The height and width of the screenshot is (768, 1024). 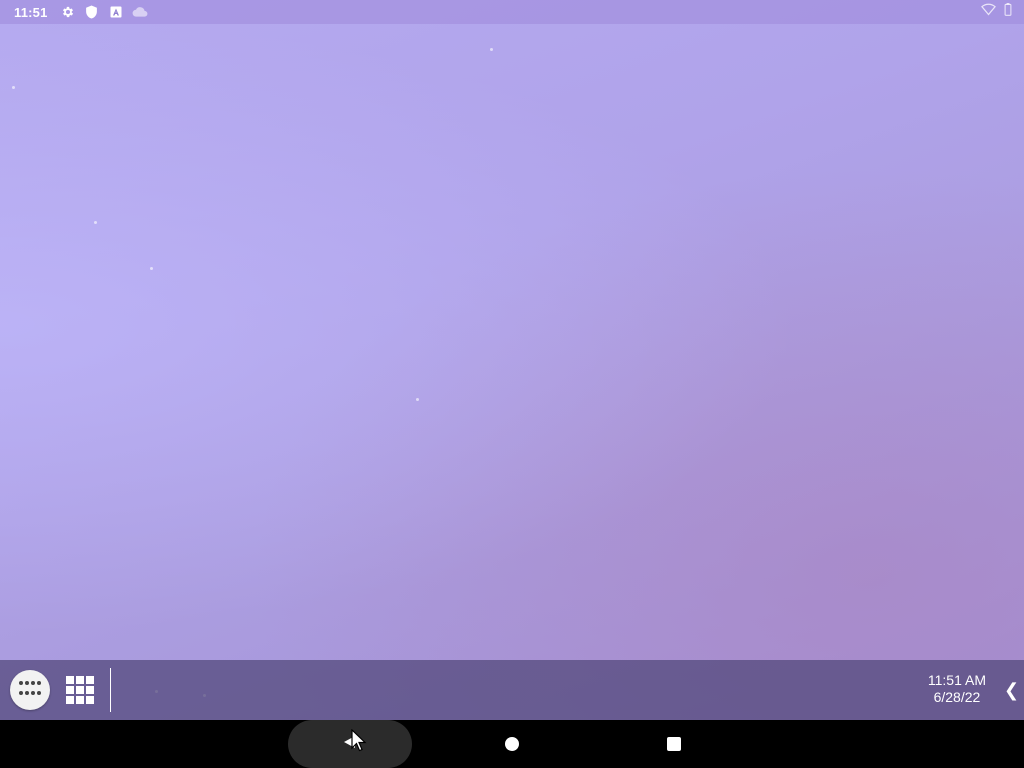 I want to click on taskbar-clock: 11:51 AM 6/28/22, so click(x=957, y=689).